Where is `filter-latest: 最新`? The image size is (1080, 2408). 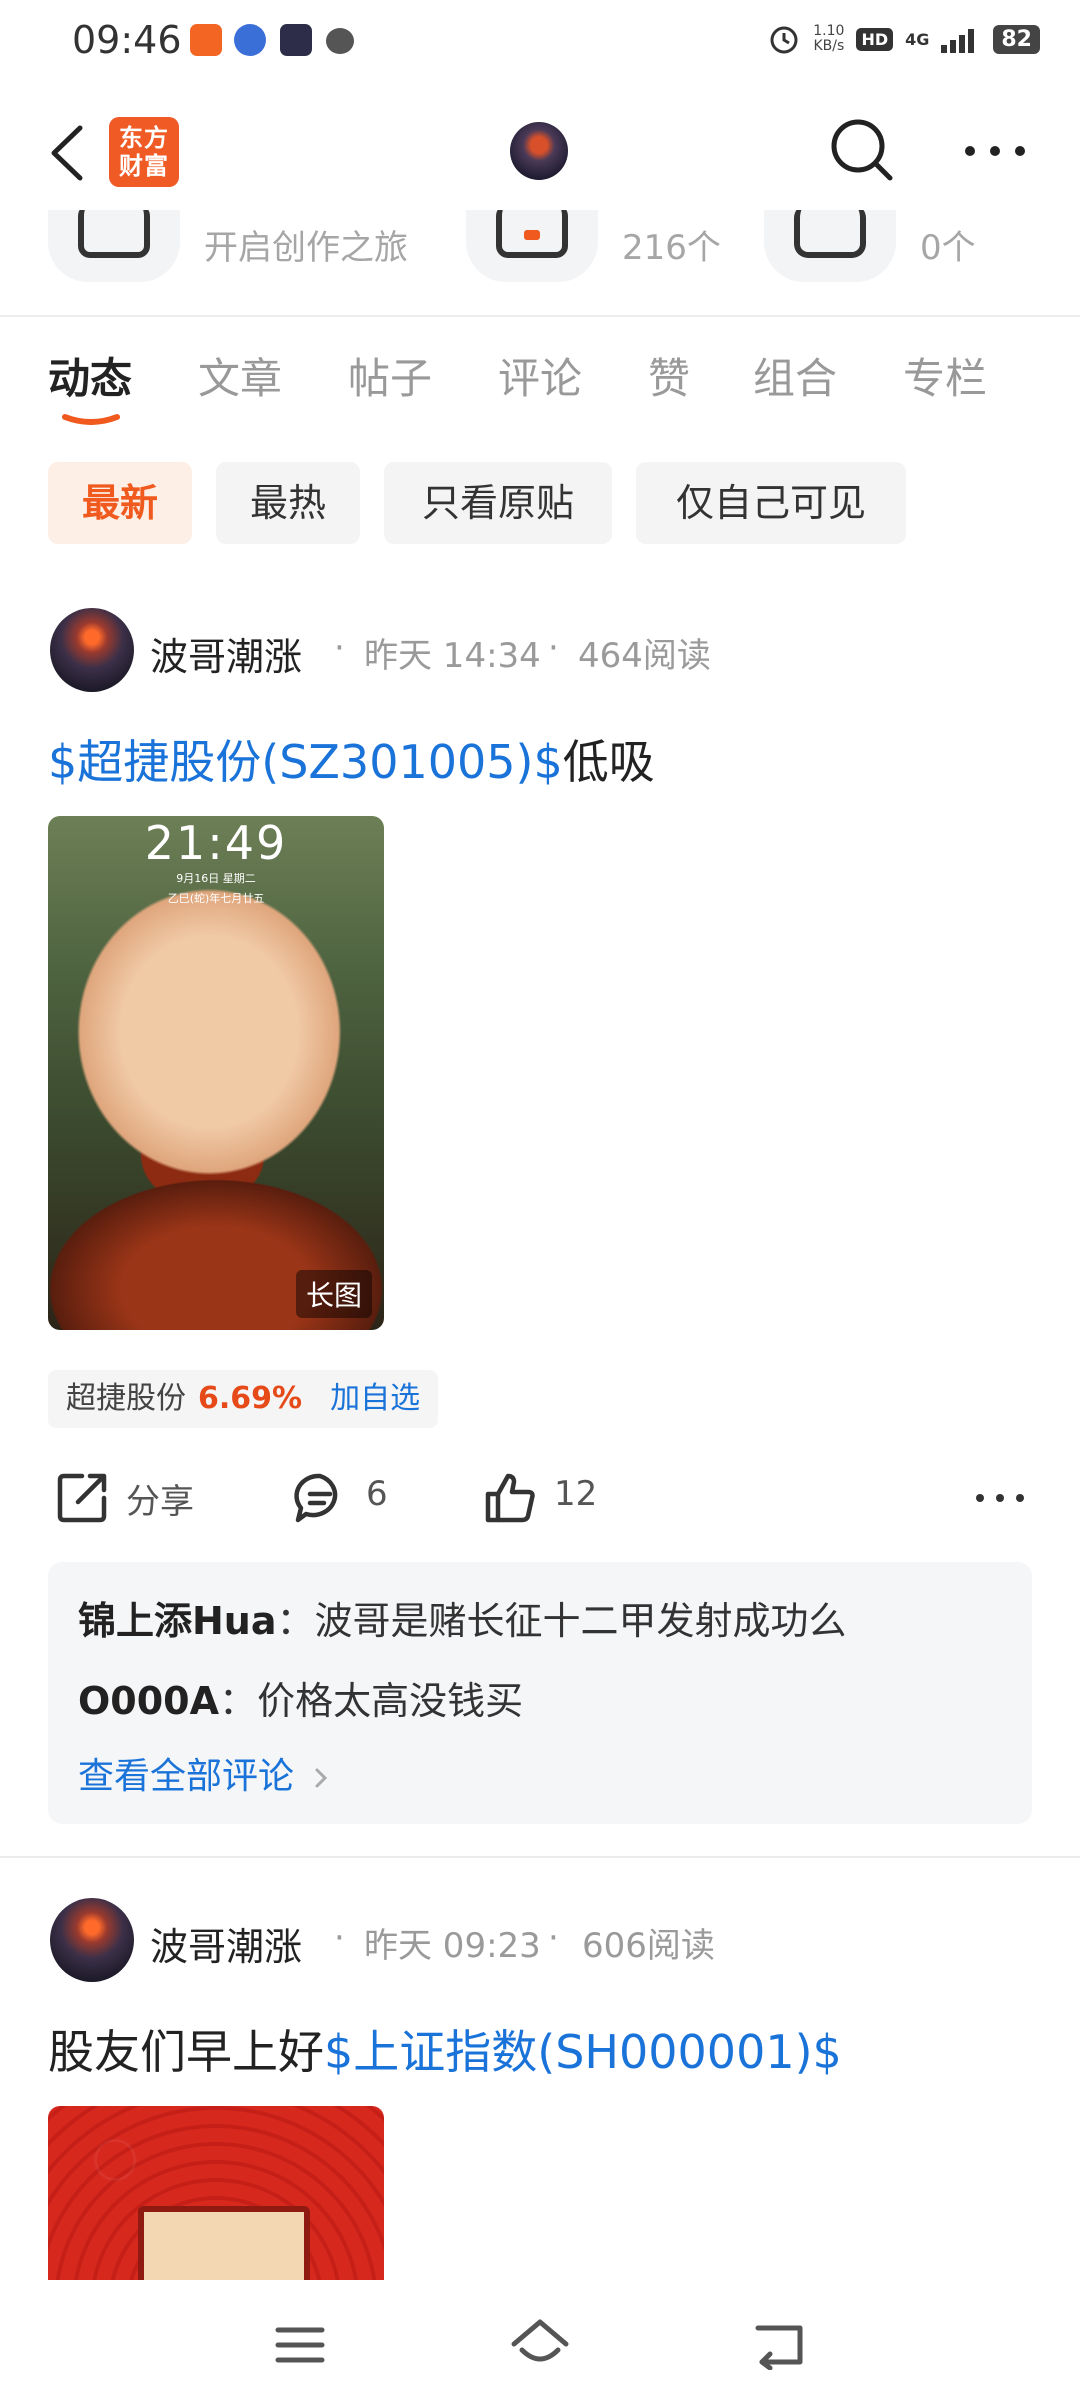
filter-latest: 最新 is located at coordinates (120, 503).